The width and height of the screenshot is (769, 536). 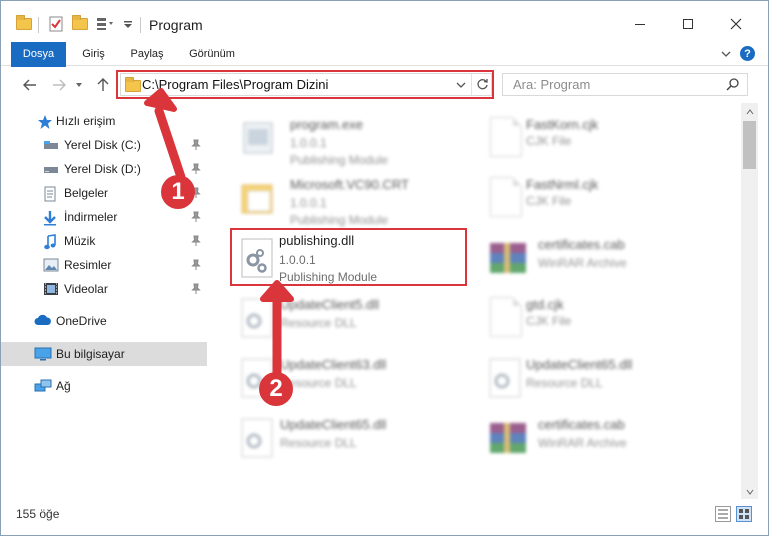 What do you see at coordinates (178, 192) in the screenshot?
I see `step-1-marker: 1` at bounding box center [178, 192].